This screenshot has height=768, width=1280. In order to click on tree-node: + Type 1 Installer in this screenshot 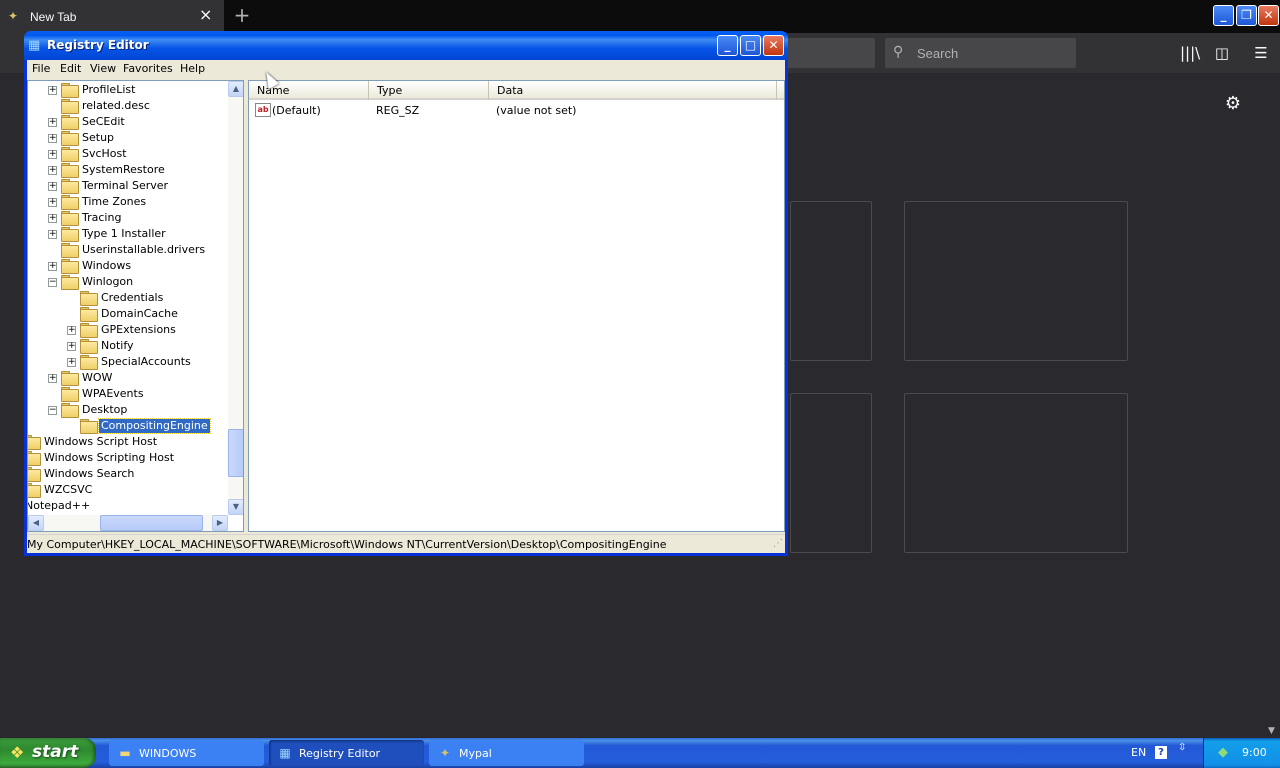, I will do `click(128, 234)`.